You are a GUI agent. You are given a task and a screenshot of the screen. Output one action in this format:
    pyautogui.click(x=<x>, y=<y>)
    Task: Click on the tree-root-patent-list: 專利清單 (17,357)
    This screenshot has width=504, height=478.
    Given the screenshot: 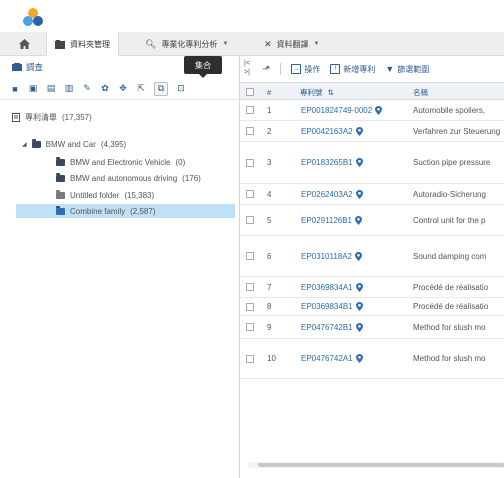 What is the action you would take?
    pyautogui.click(x=52, y=117)
    